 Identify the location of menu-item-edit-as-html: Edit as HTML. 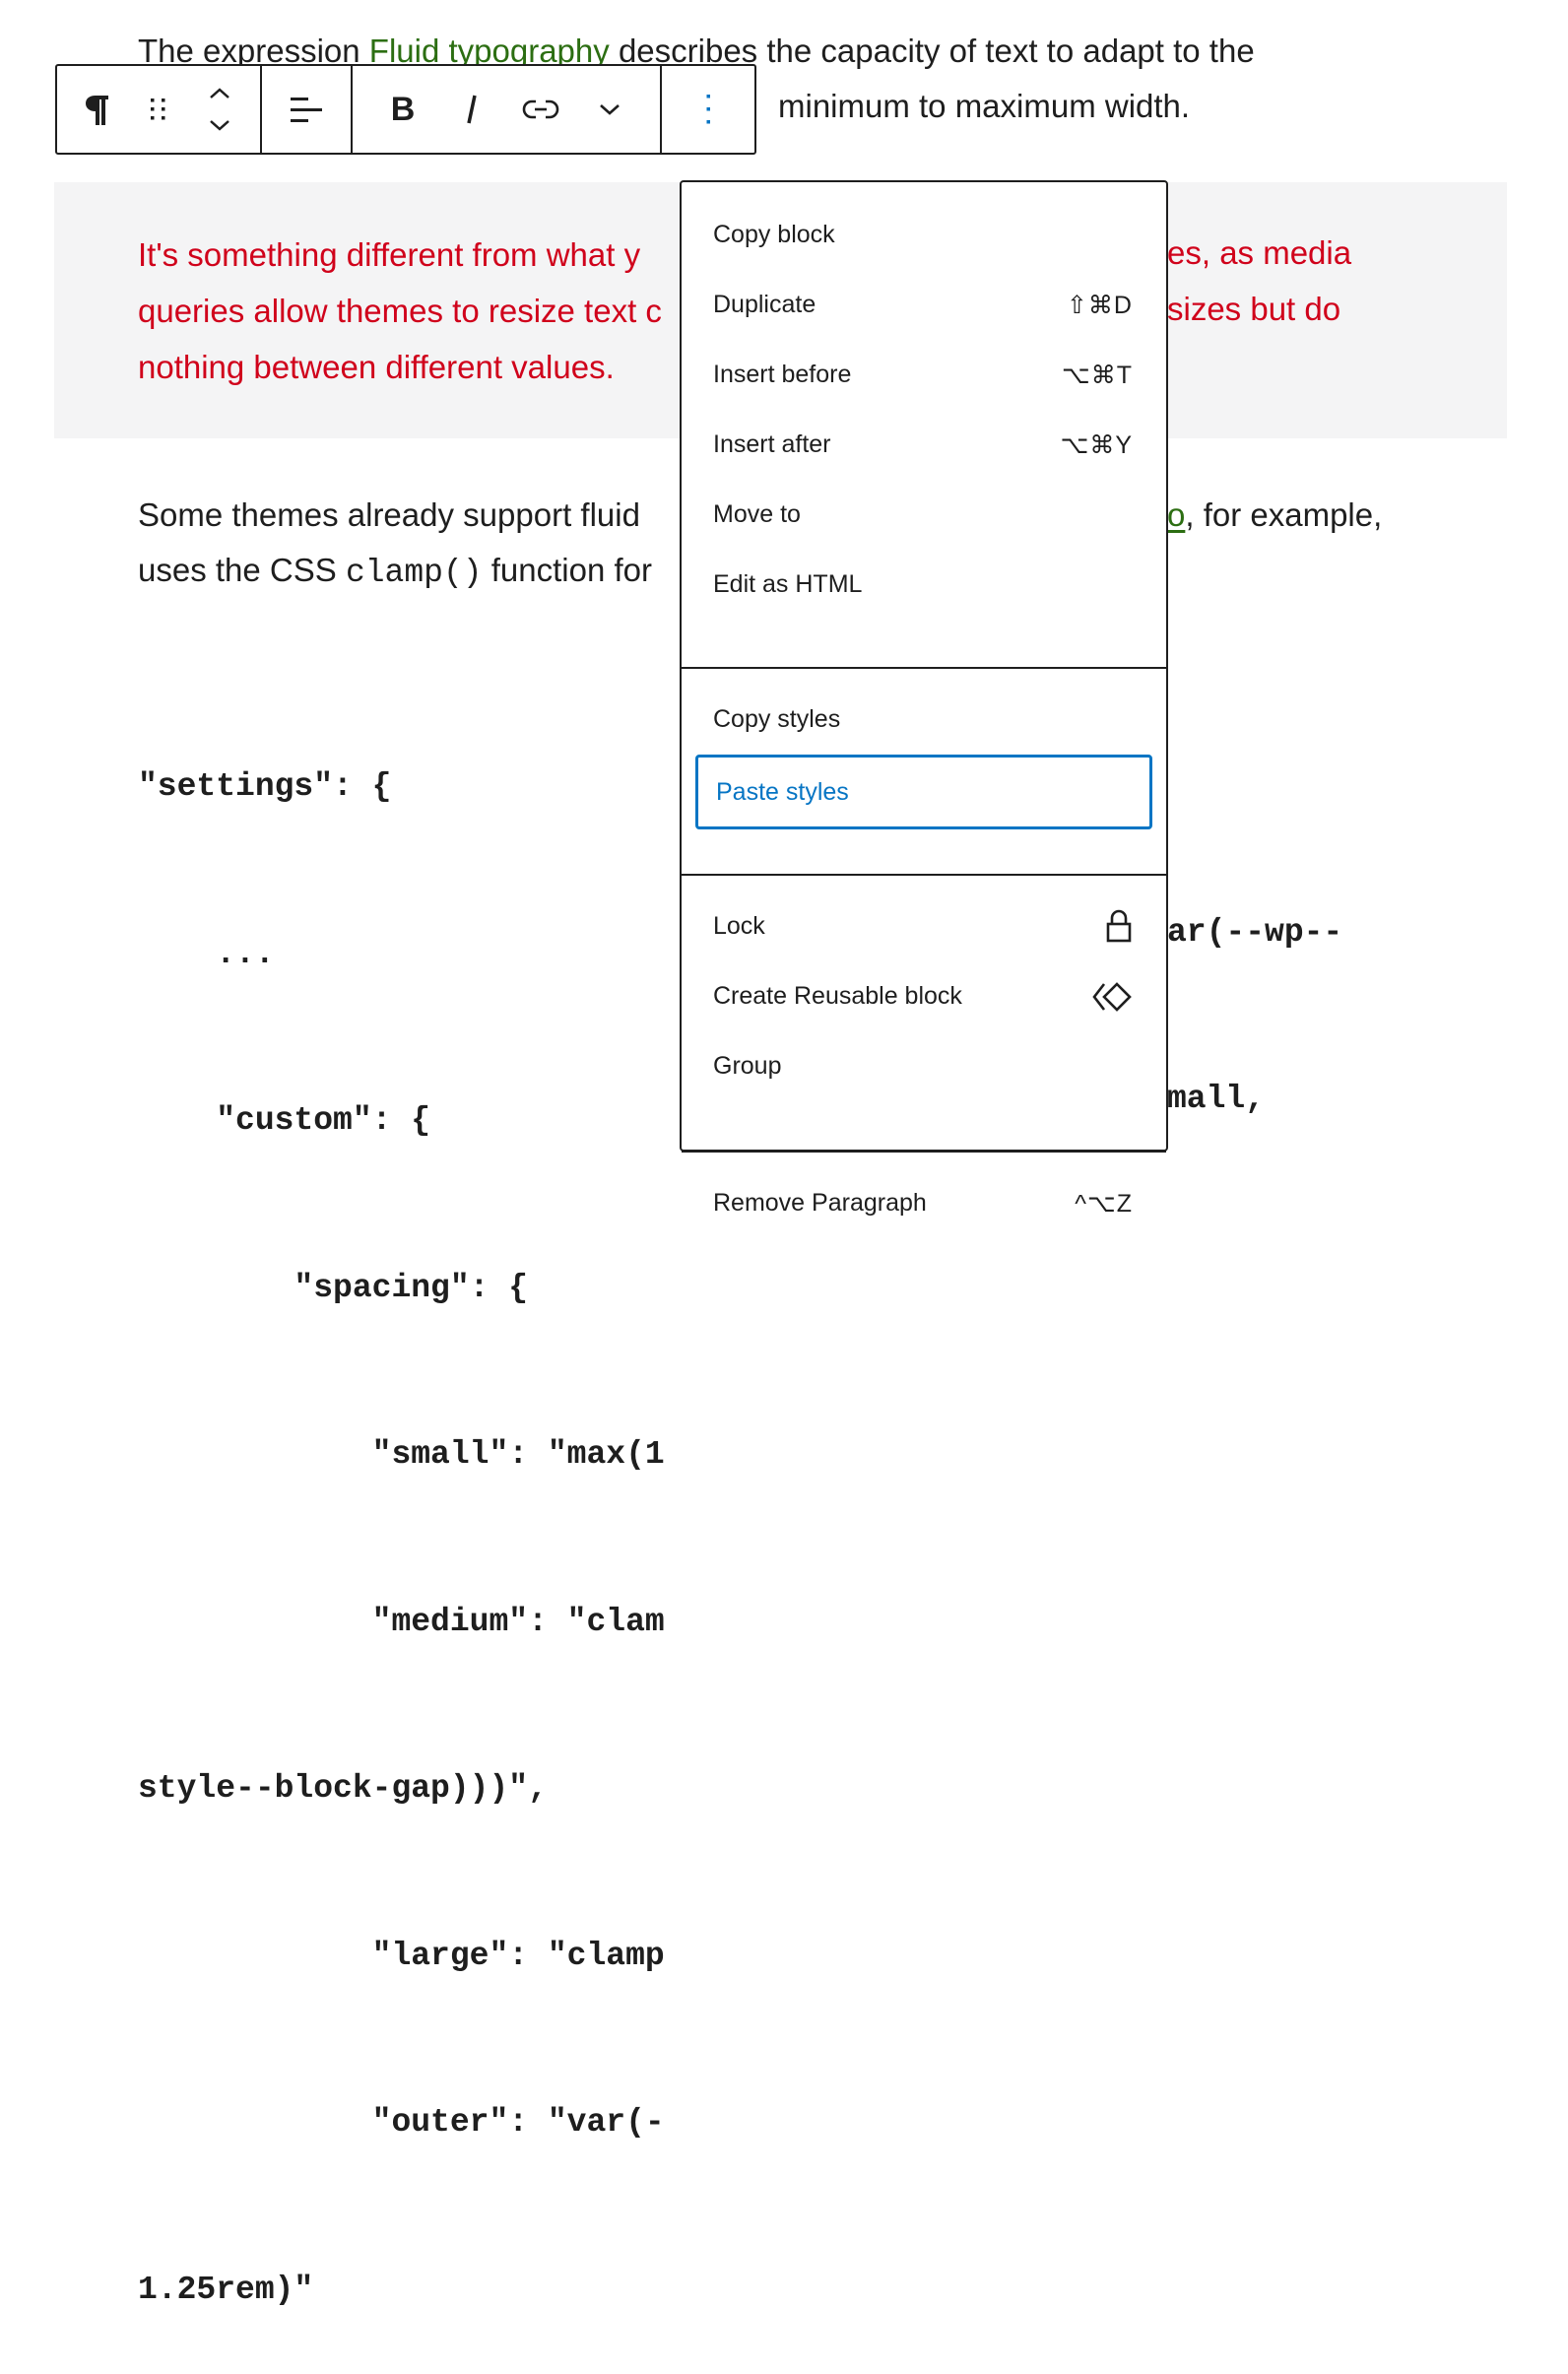
(924, 585).